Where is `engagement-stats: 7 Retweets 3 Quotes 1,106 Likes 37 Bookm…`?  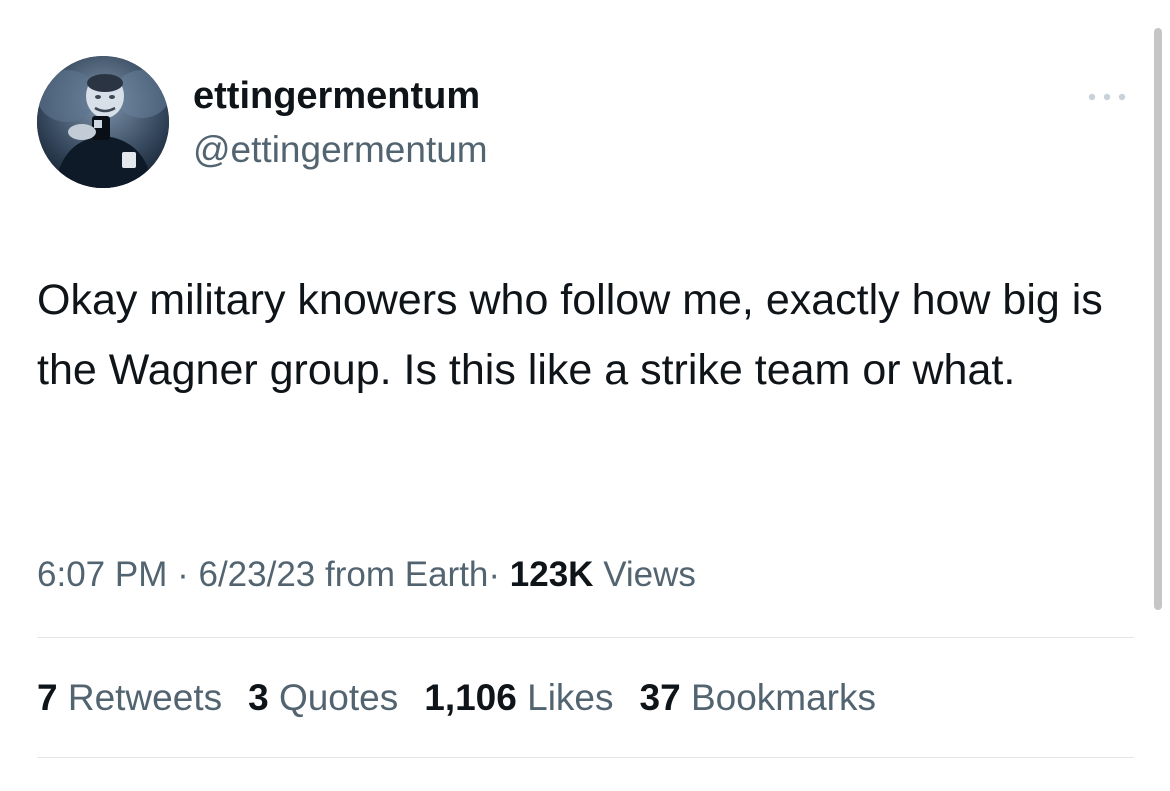
engagement-stats: 7 Retweets 3 Quotes 1,106 Likes 37 Bookm… is located at coordinates (456, 698).